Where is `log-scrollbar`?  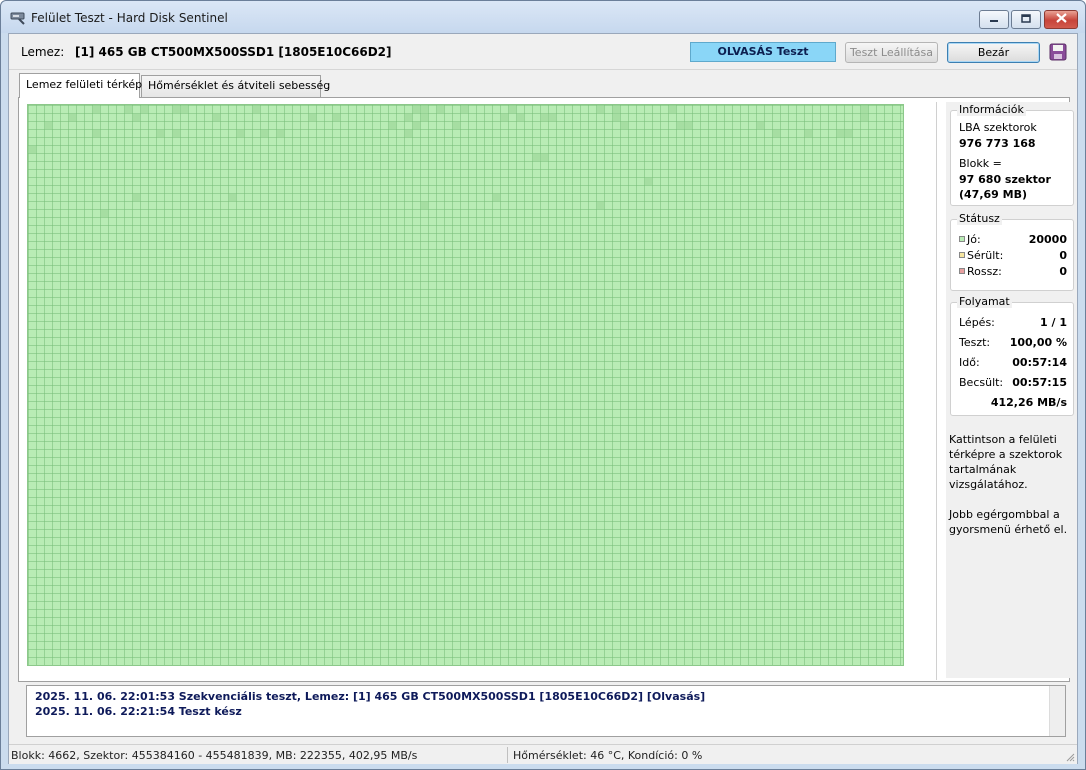
log-scrollbar is located at coordinates (1057, 711).